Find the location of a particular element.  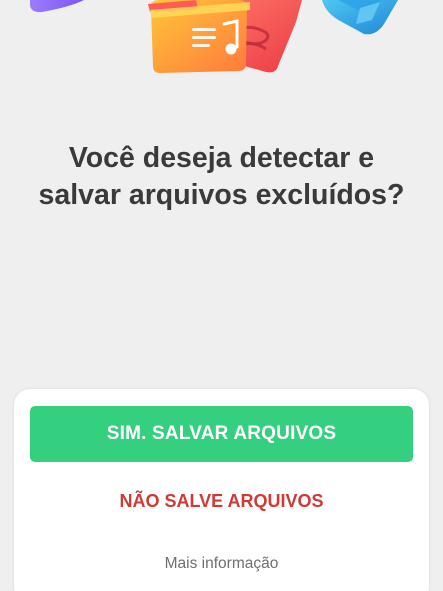

file-types-illustration is located at coordinates (214, 36).